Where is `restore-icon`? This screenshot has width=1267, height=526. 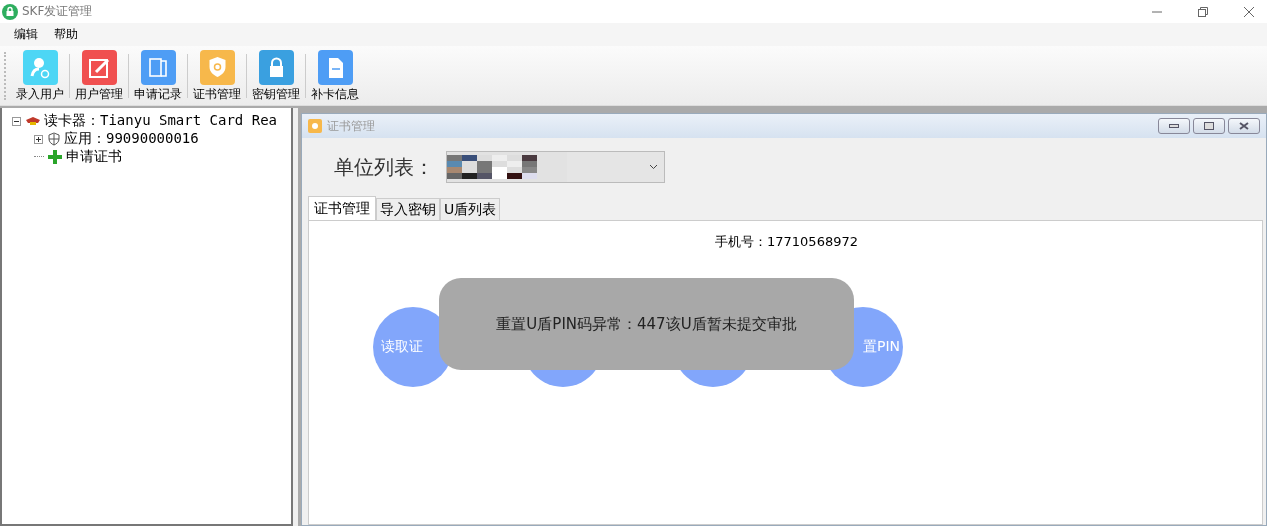
restore-icon is located at coordinates (1203, 11).